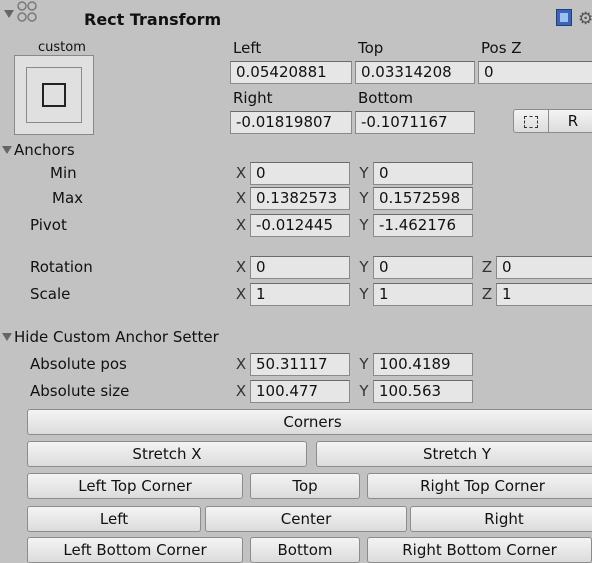 Image resolution: width=592 pixels, height=563 pixels. I want to click on blueprint-icon, so click(531, 121).